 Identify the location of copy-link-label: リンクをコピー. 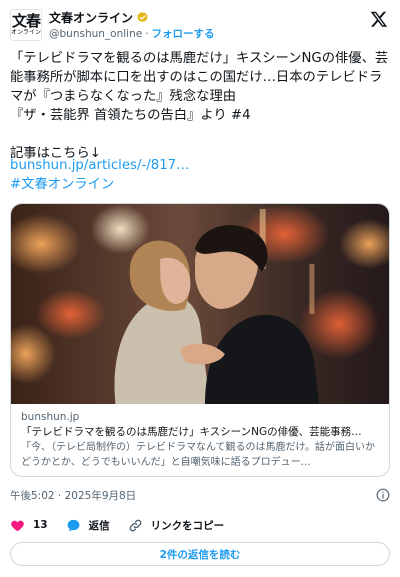
(187, 525).